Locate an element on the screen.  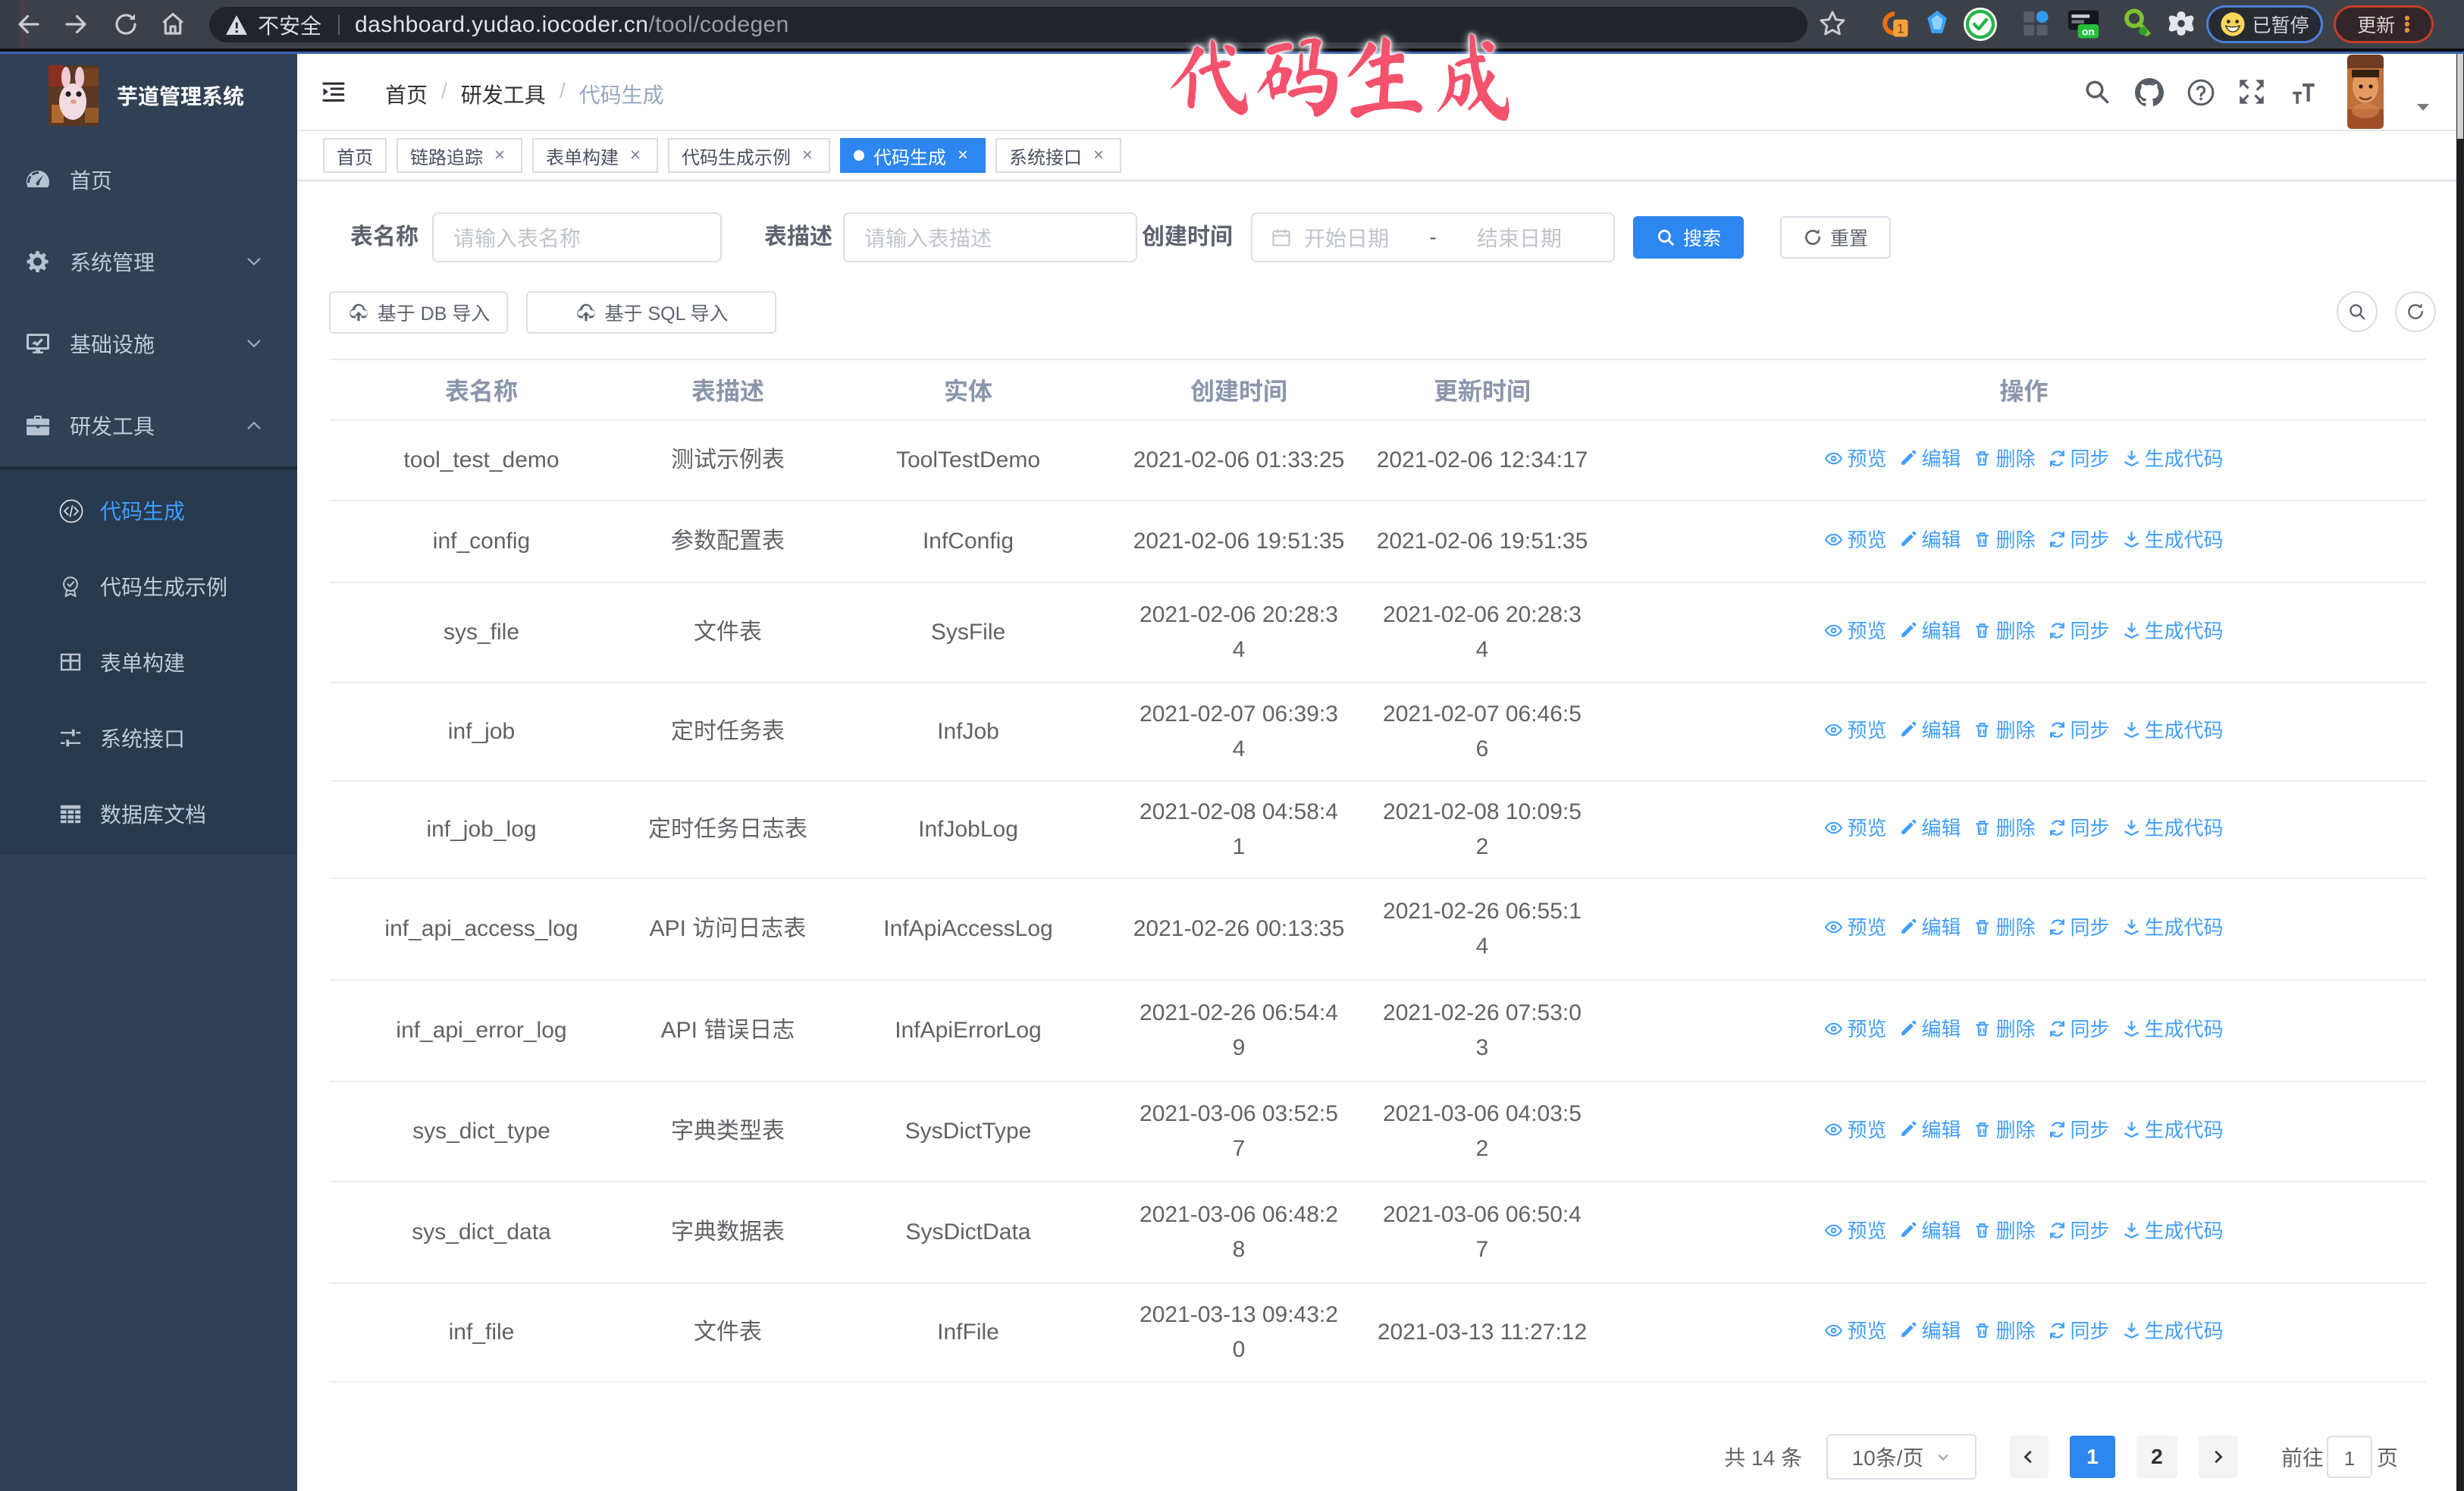
svg-text: on is located at coordinates (2089, 32).